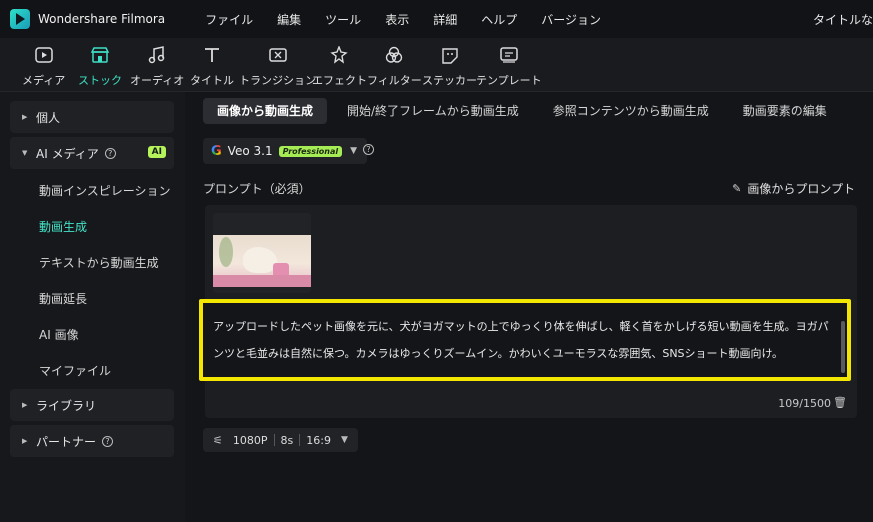 This screenshot has height=522, width=873. Describe the element at coordinates (100, 80) in the screenshot. I see `toolbar-stock-label: ストック` at that location.